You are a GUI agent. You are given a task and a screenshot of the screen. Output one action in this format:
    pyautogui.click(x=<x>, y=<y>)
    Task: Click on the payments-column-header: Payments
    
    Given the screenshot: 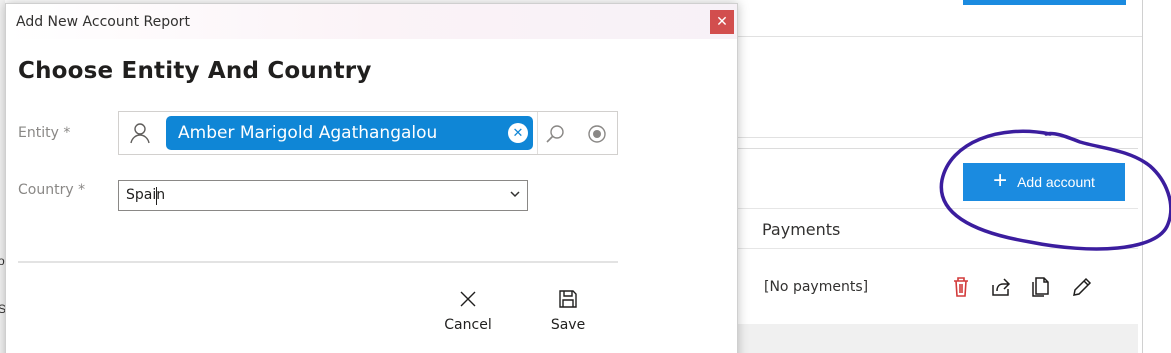 What is the action you would take?
    pyautogui.click(x=801, y=229)
    